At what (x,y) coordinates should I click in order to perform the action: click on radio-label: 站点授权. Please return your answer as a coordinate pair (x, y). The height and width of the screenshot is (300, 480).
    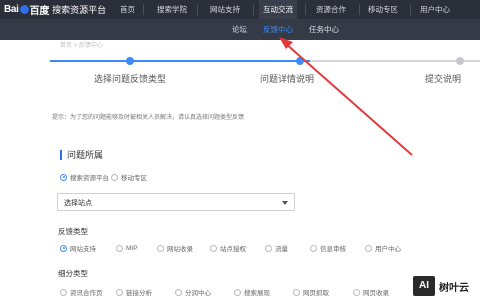
    Looking at the image, I should click on (233, 249).